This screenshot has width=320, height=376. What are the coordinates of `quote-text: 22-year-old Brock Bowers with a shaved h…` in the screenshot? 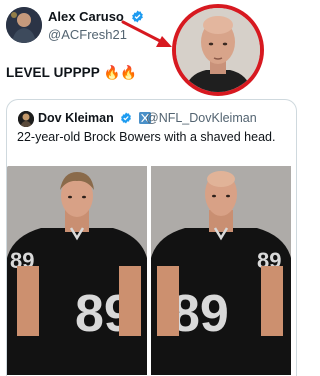 It's located at (146, 137).